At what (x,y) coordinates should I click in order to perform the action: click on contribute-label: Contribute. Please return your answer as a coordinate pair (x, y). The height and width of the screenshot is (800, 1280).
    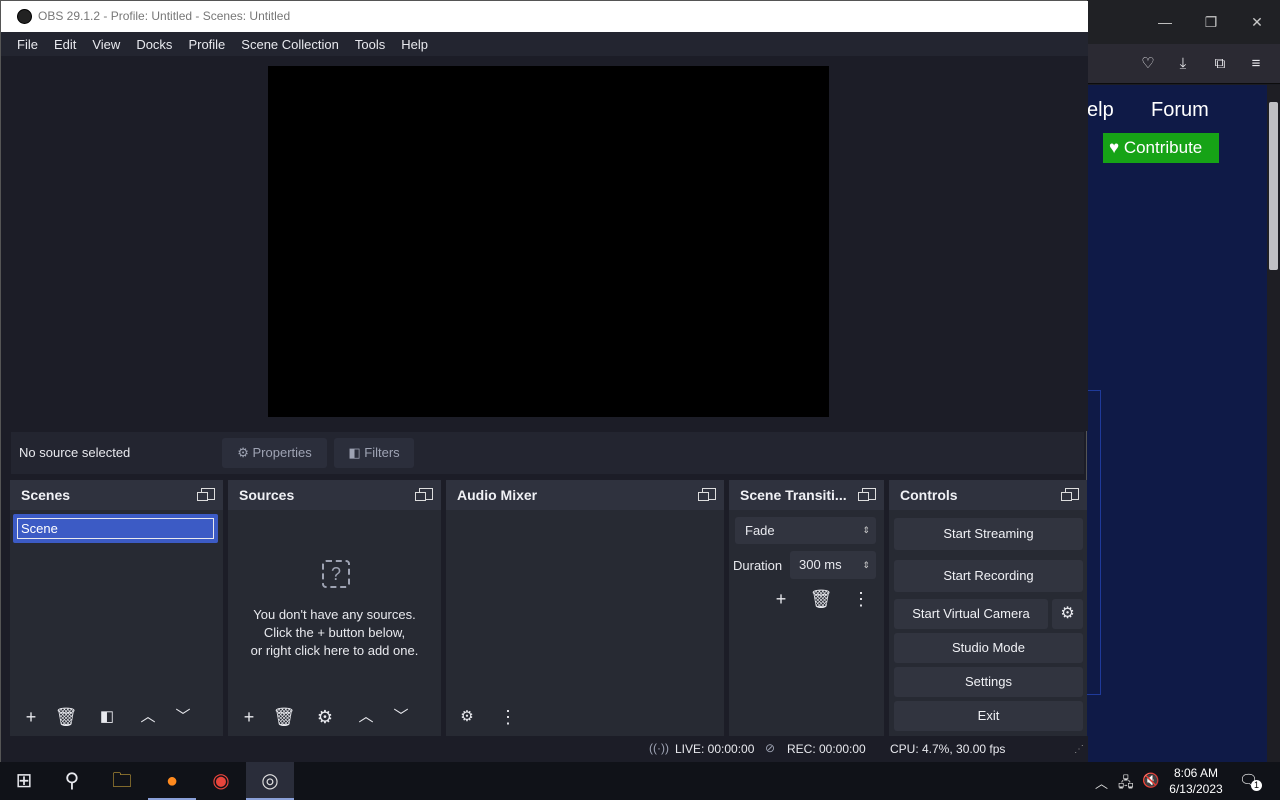
    Looking at the image, I should click on (1163, 147).